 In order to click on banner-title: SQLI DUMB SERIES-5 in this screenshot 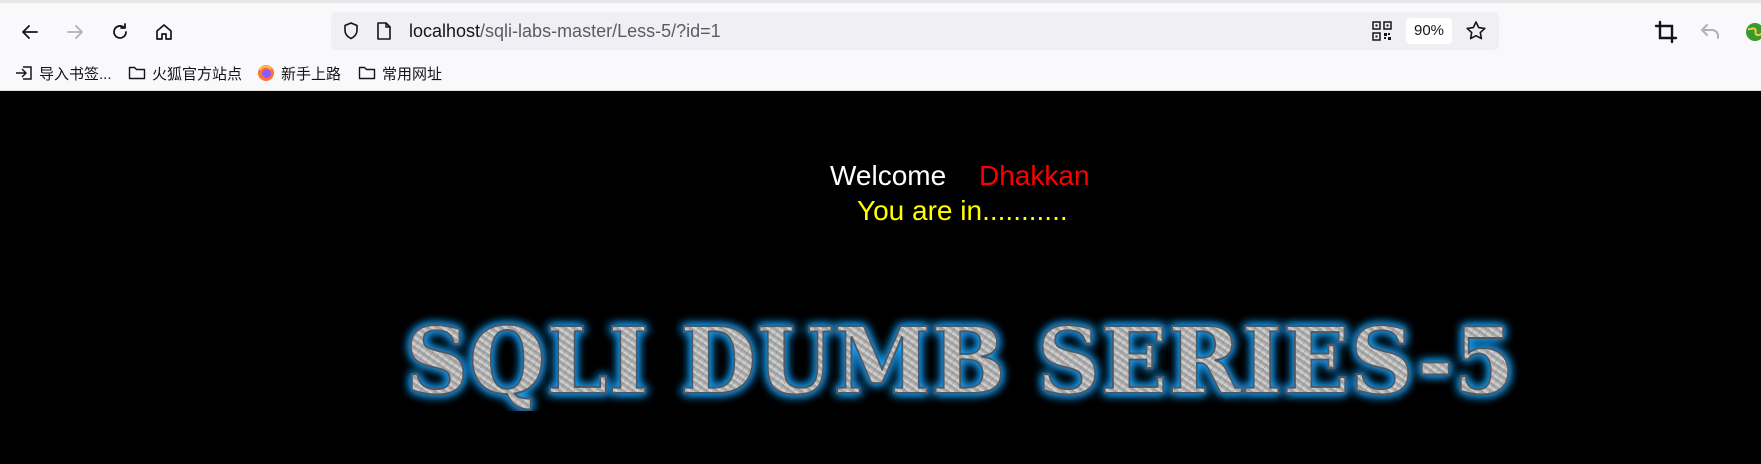, I will do `click(960, 359)`.